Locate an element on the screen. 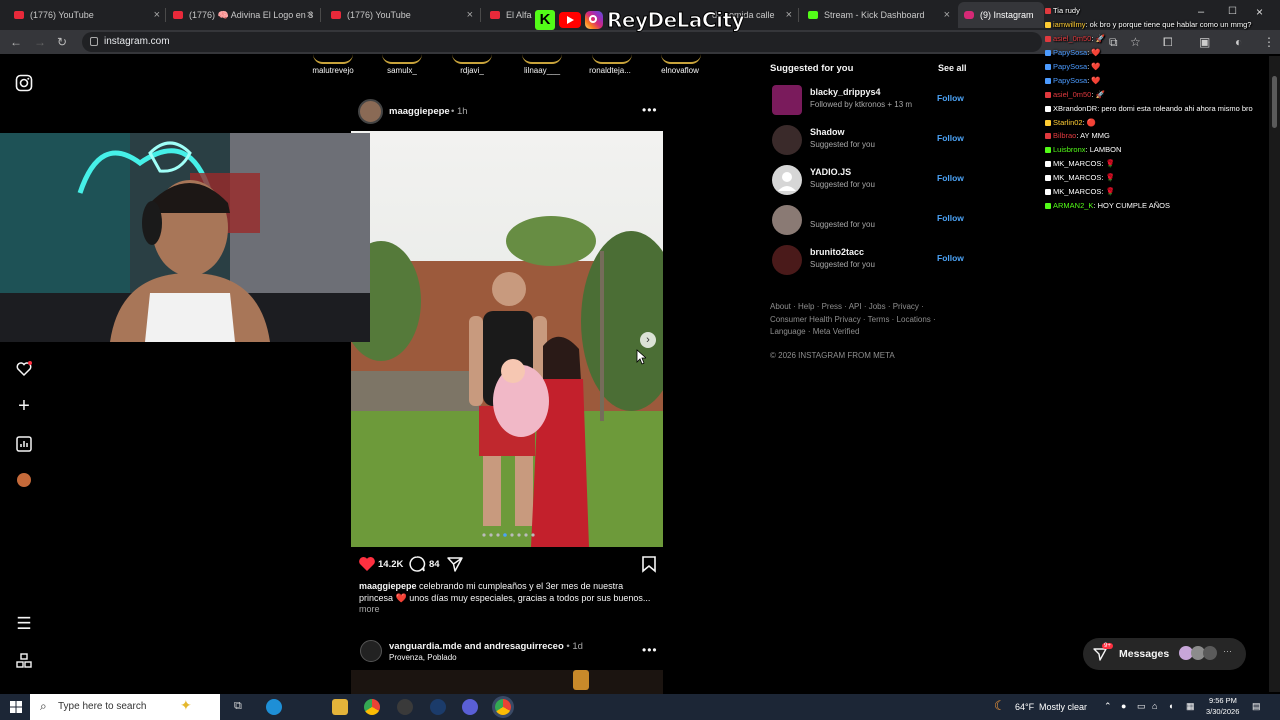 The width and height of the screenshot is (1280, 720). save-bookmark-icon is located at coordinates (649, 564).